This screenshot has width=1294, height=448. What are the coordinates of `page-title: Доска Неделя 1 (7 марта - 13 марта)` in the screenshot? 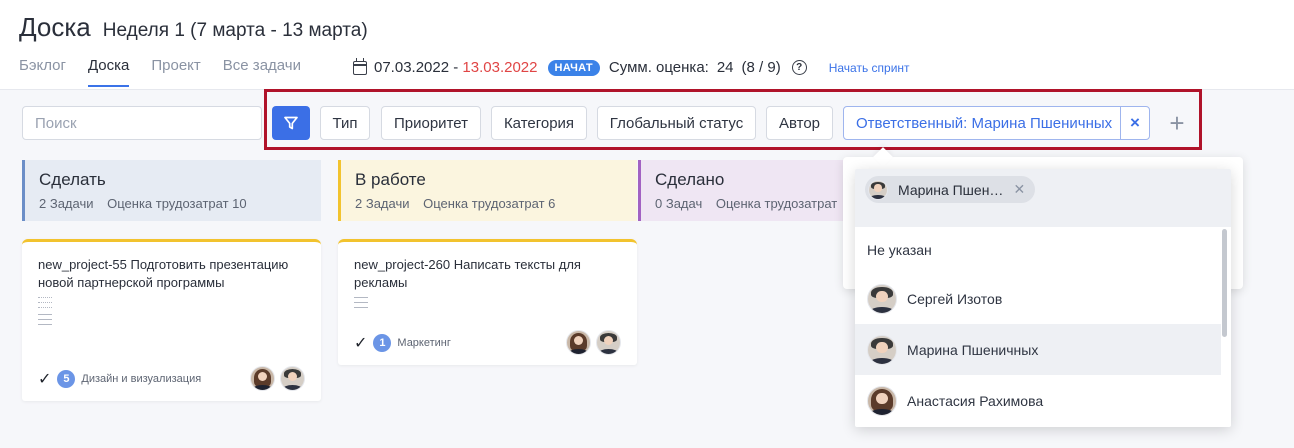 It's located at (193, 27).